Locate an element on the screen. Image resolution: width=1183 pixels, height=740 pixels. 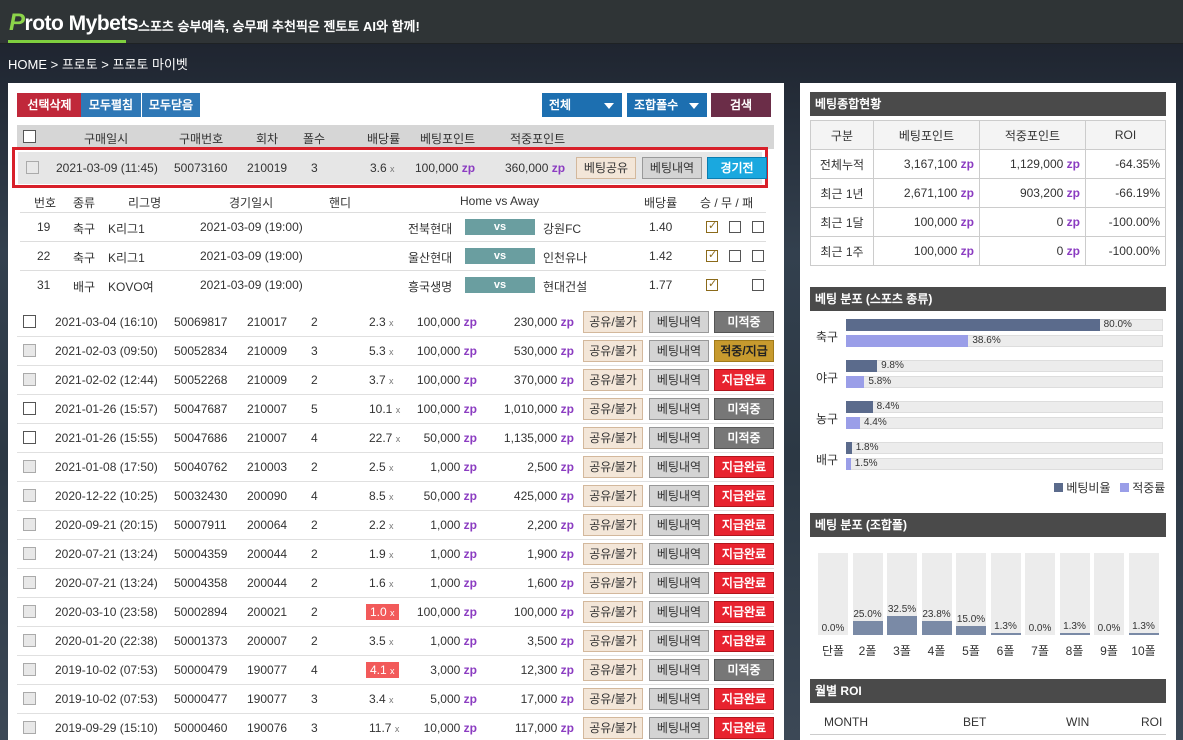
game-league: K리그1 is located at coordinates (126, 258).